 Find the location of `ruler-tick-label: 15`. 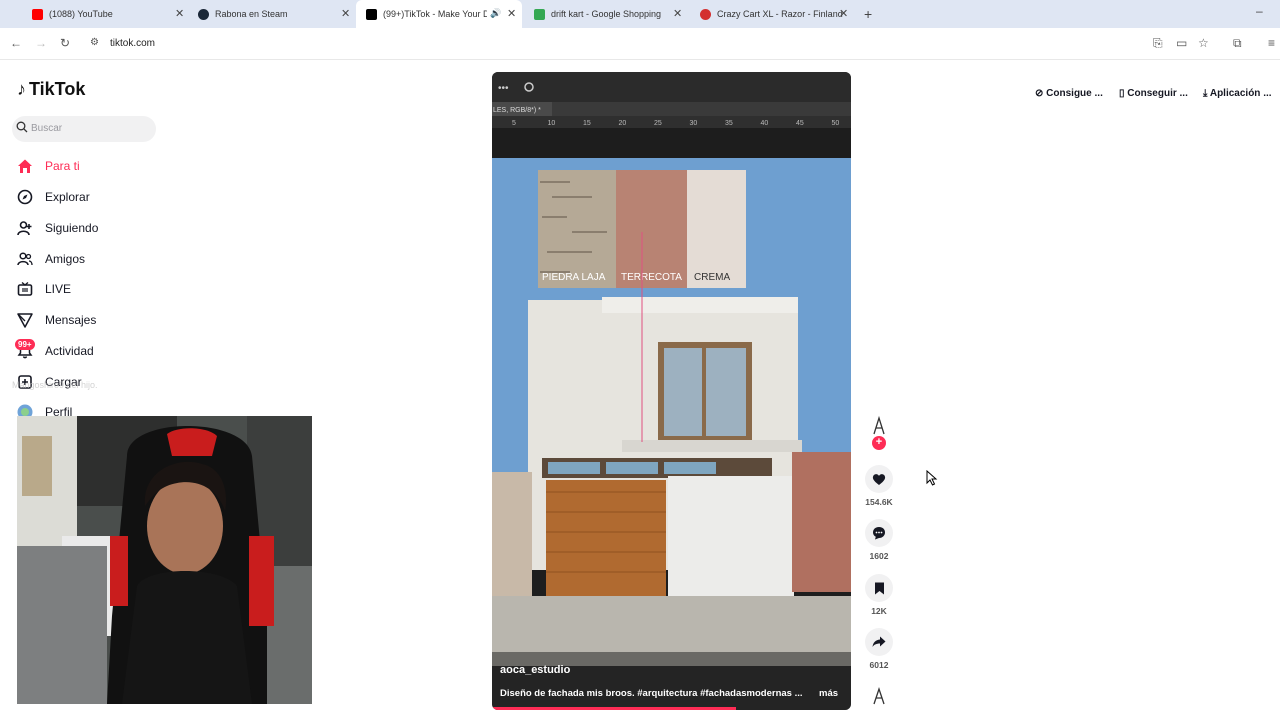

ruler-tick-label: 15 is located at coordinates (587, 123).